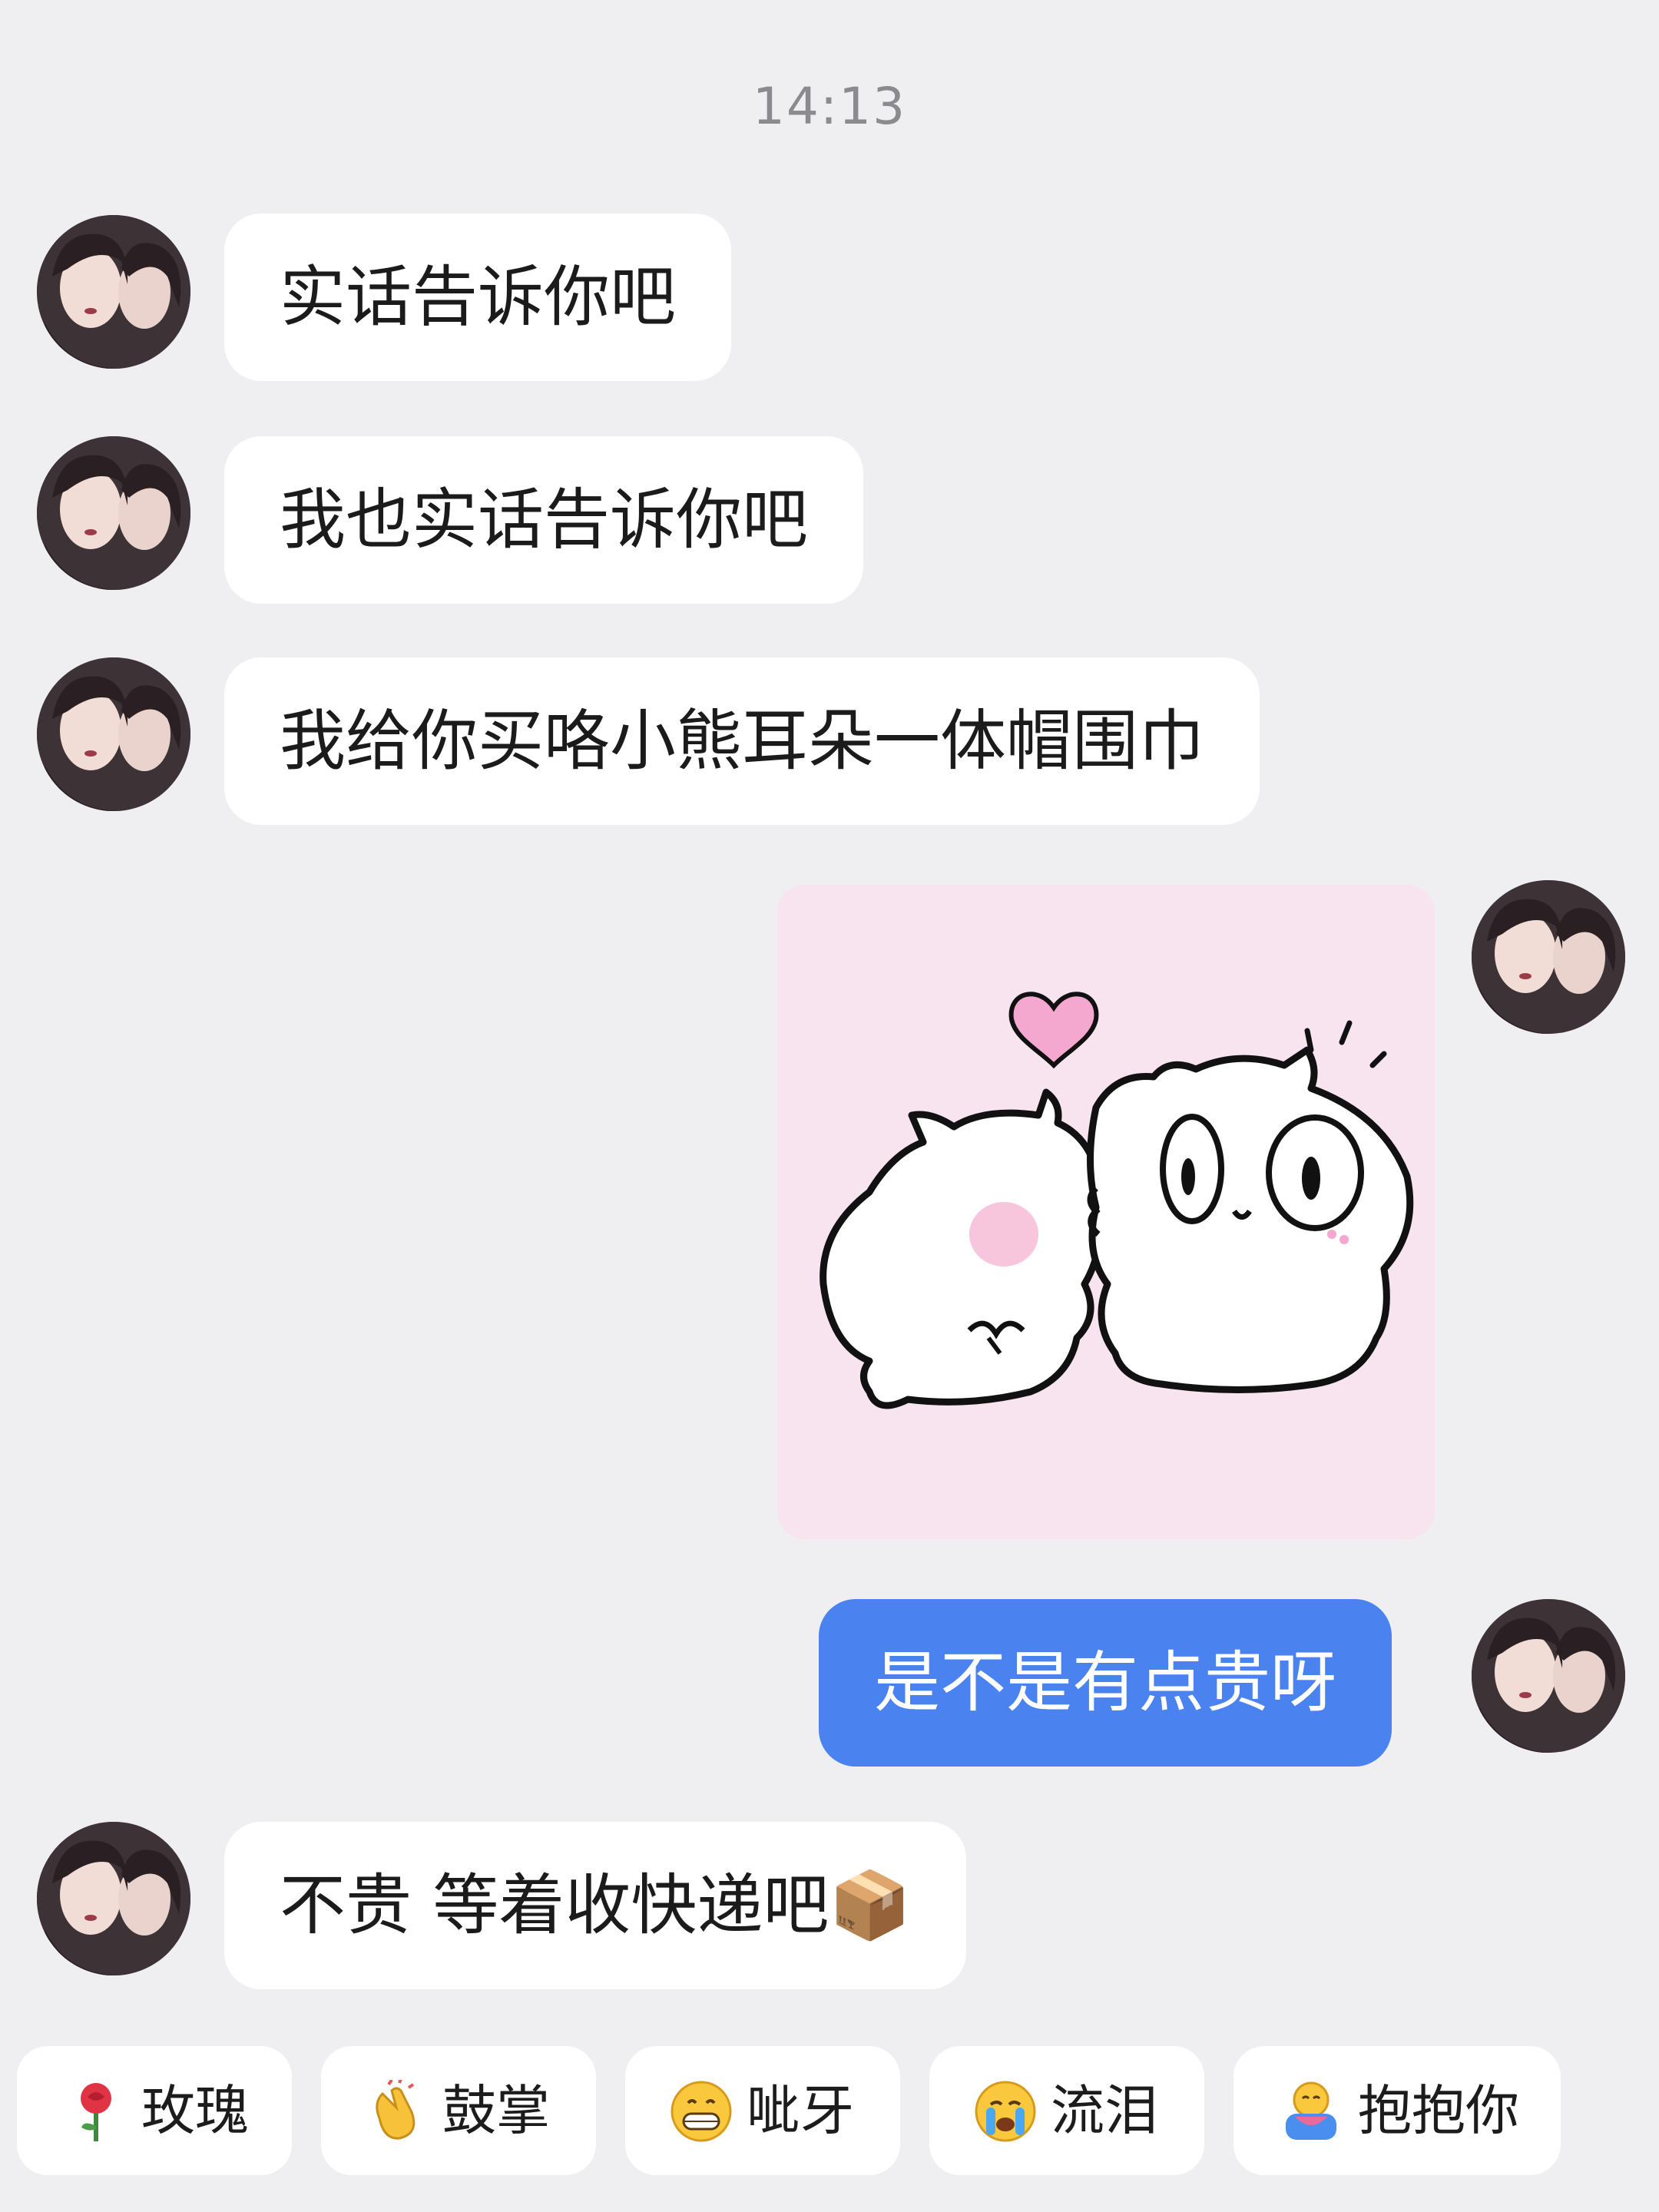  What do you see at coordinates (396, 2110) in the screenshot?
I see `clapping-hands-icon` at bounding box center [396, 2110].